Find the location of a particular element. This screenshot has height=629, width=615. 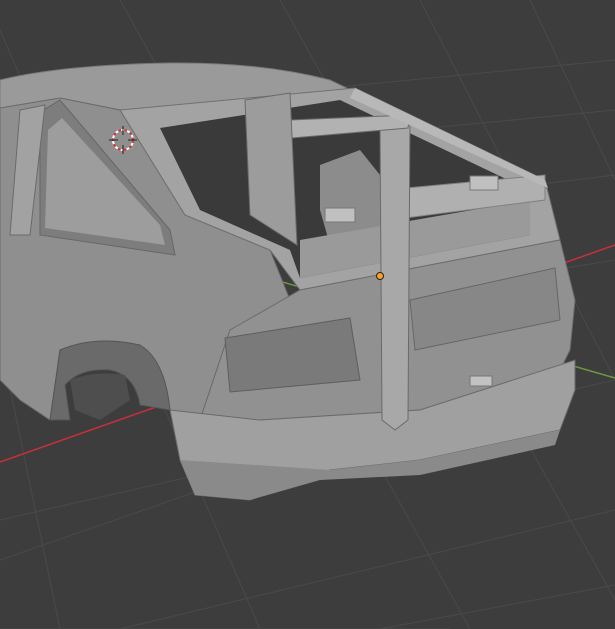

interior-block-right is located at coordinates (484, 183).